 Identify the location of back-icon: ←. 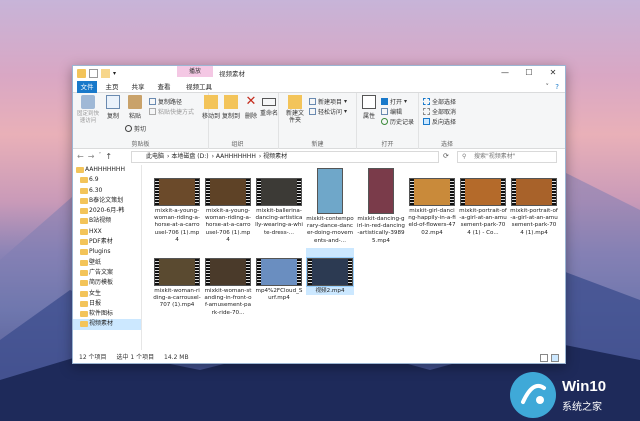
(80, 156).